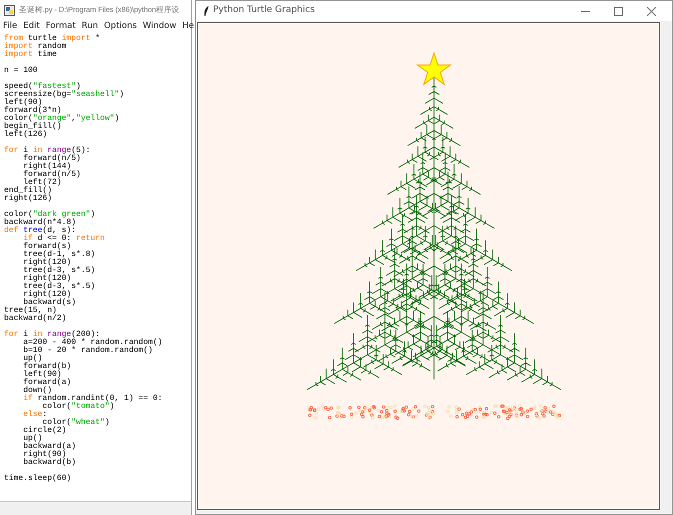 Image resolution: width=673 pixels, height=515 pixels. I want to click on code-line: forward(a), so click(47, 383).